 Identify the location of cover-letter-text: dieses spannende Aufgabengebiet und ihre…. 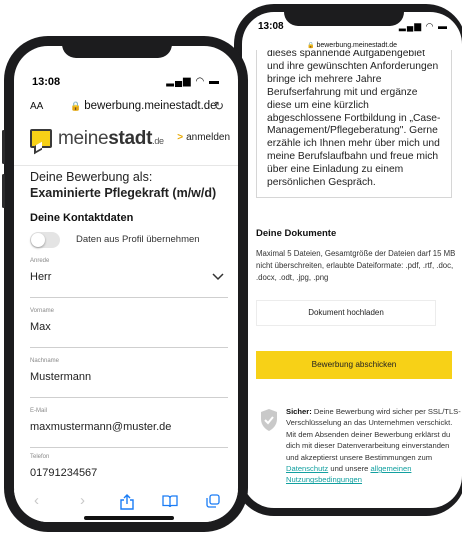
(354, 119).